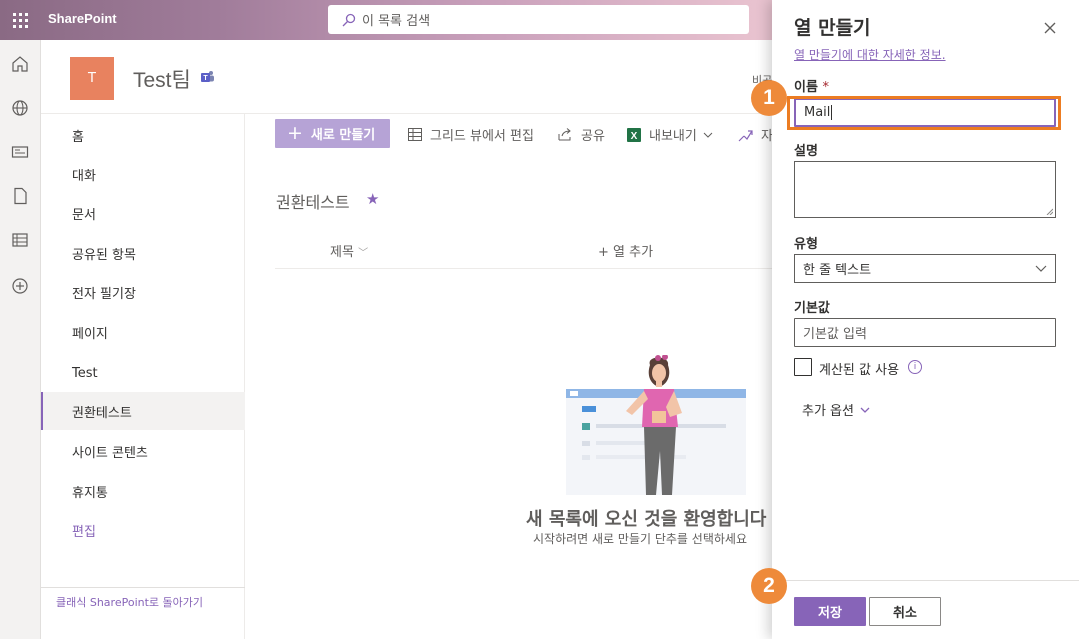  I want to click on save-button: 저장, so click(830, 611).